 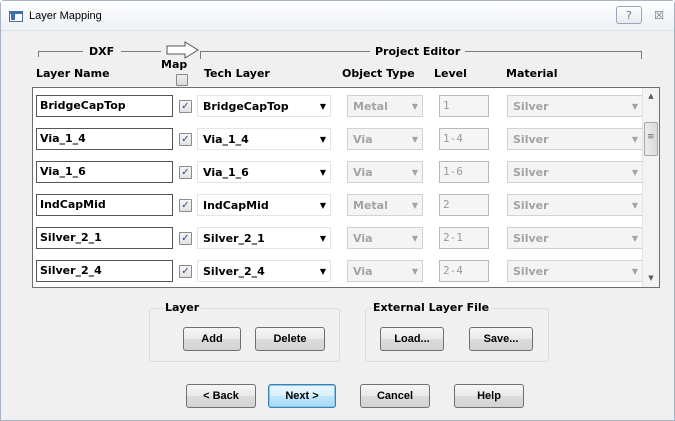 I want to click on project-bracket-right, so click(x=641, y=55).